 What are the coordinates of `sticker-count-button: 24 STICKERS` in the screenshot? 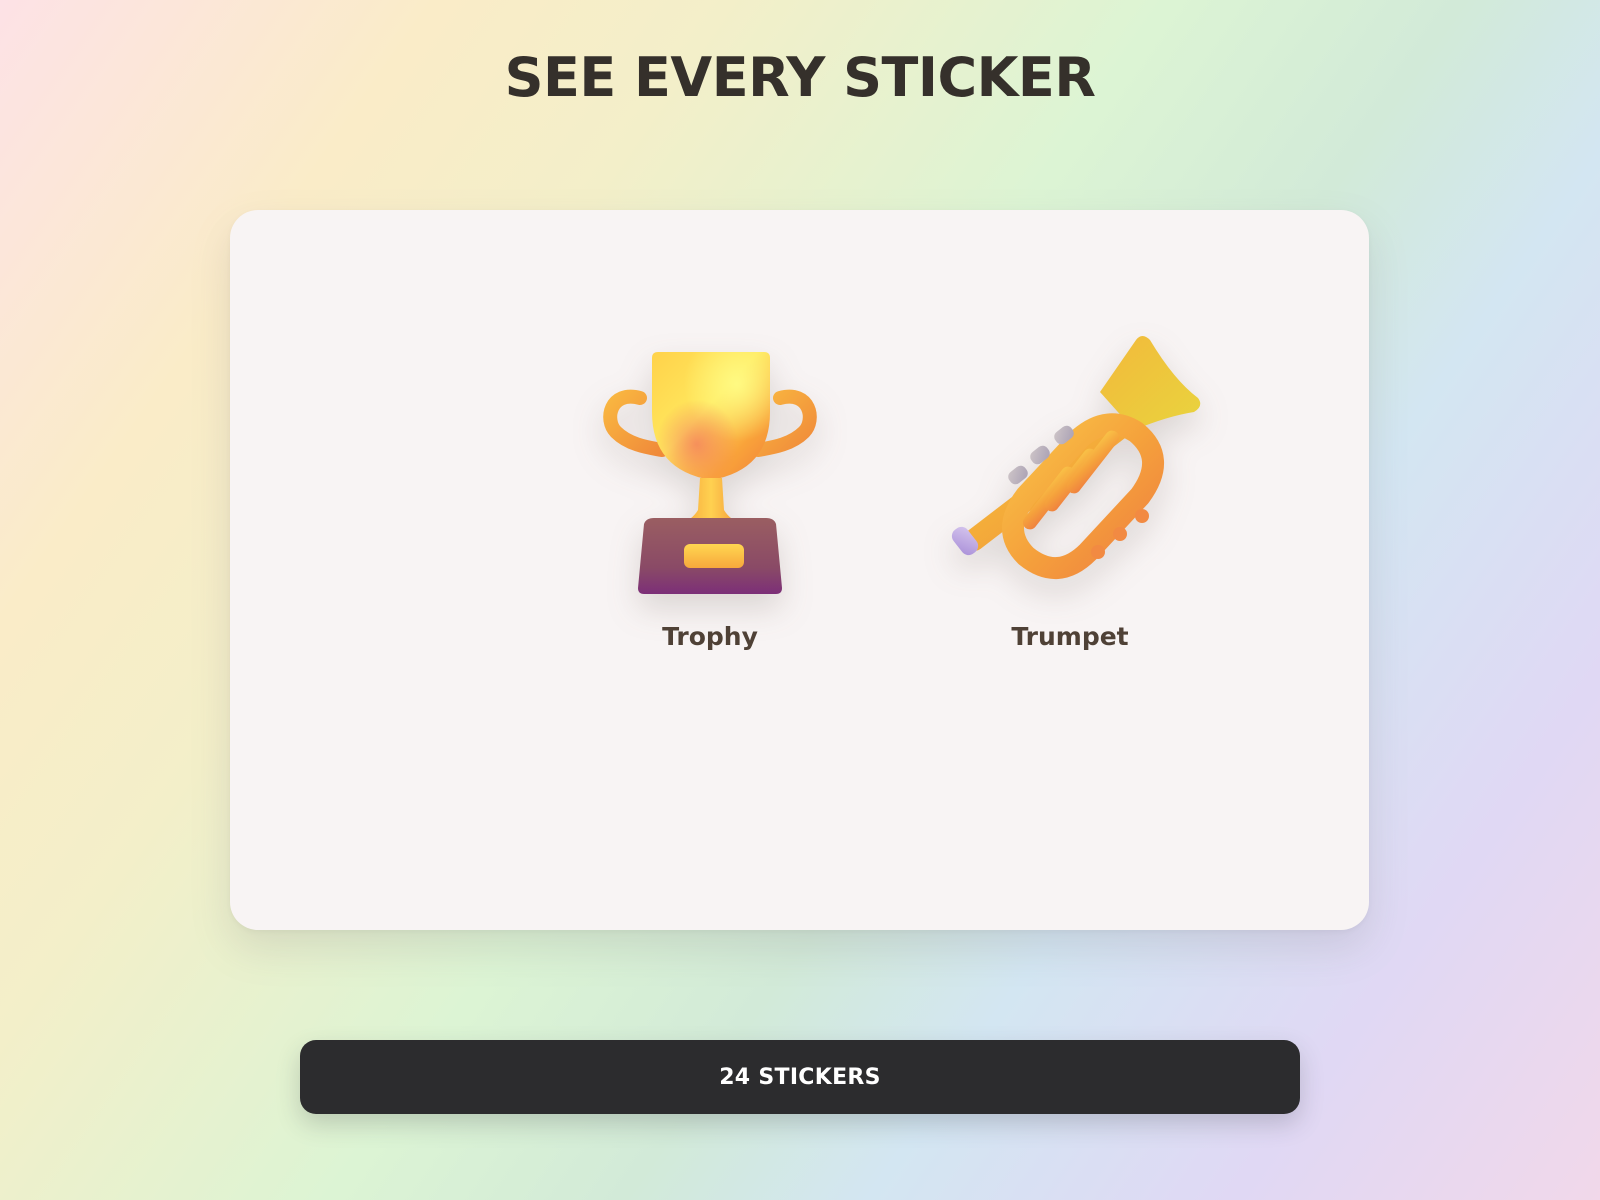 It's located at (800, 1077).